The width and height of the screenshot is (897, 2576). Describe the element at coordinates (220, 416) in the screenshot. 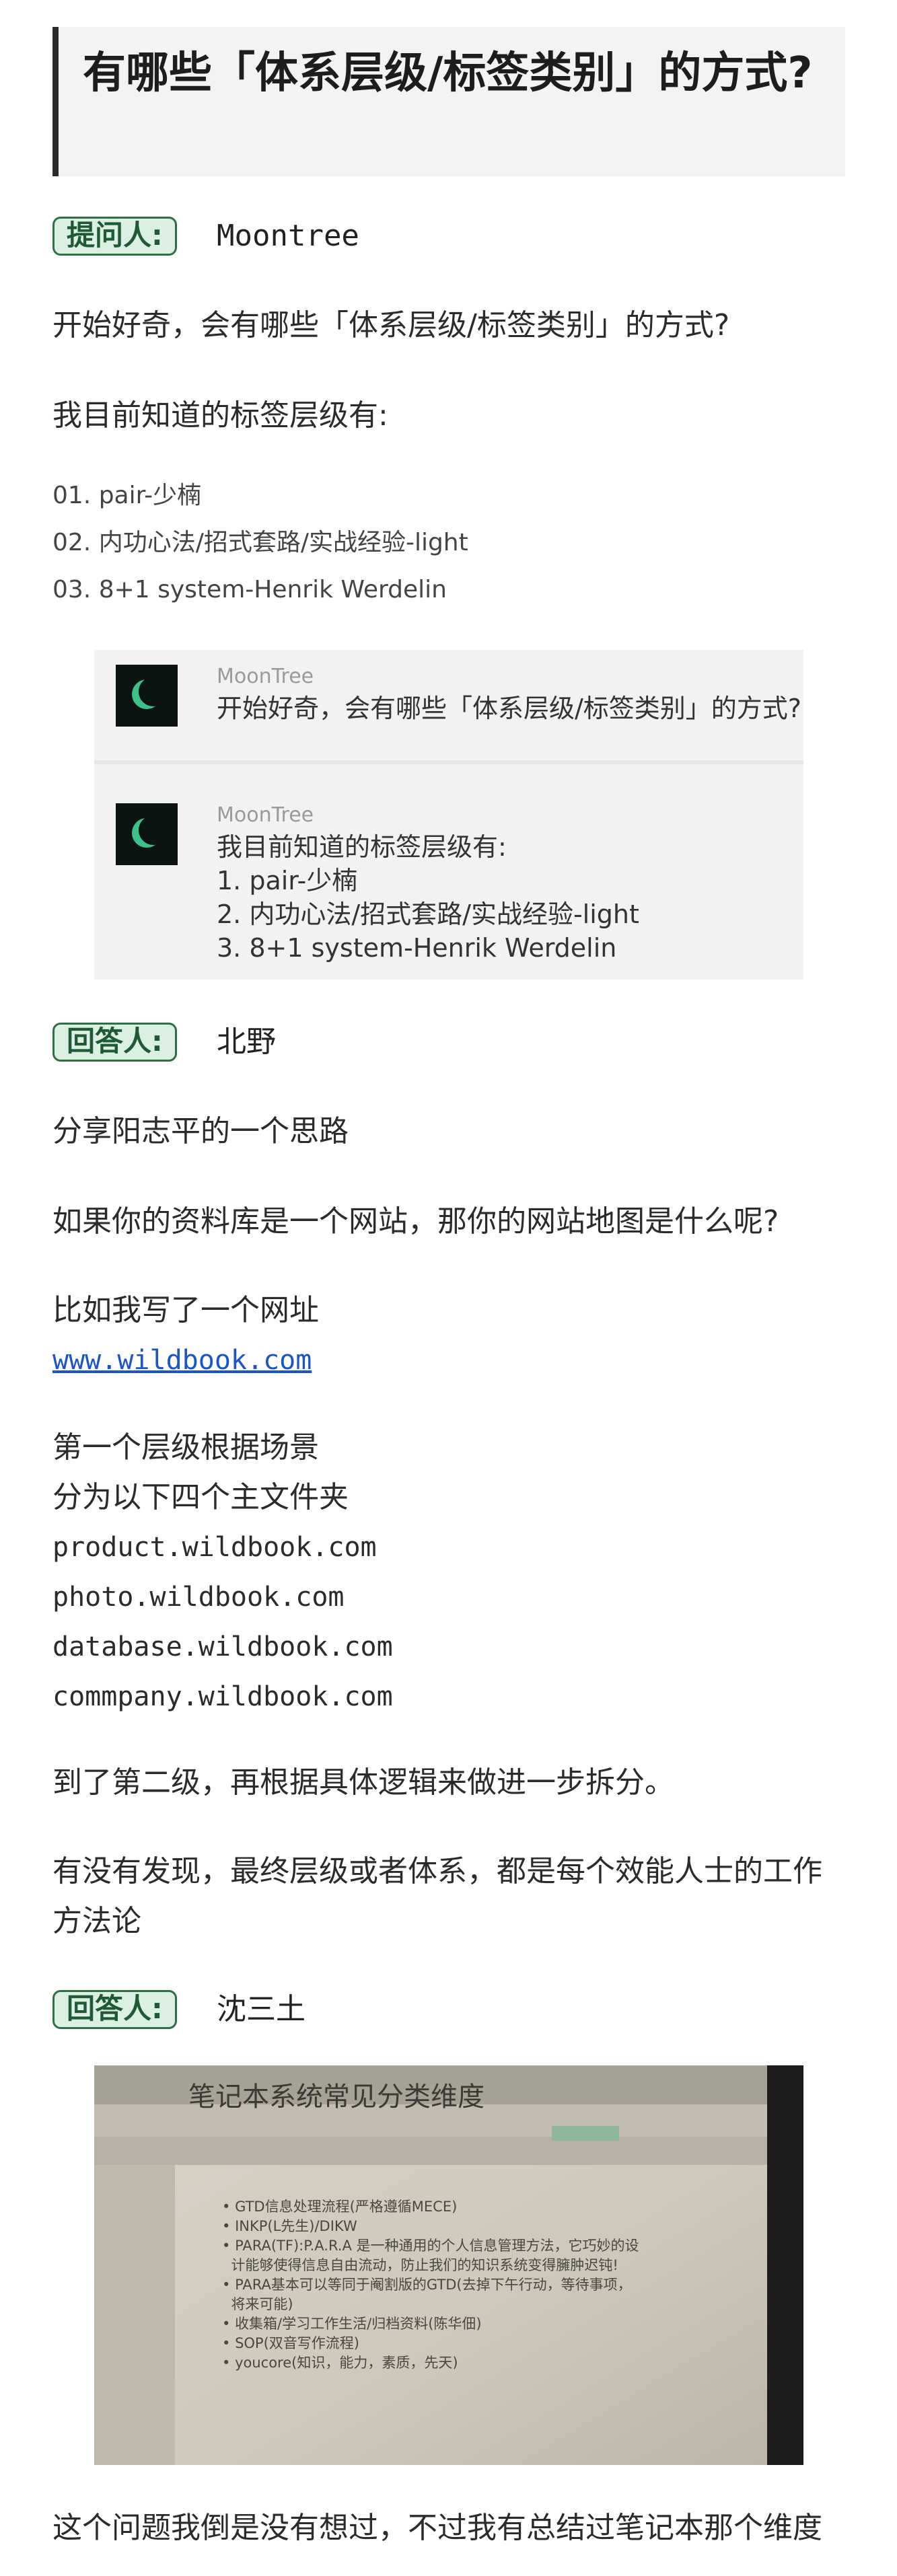

I see `question-known-label: 我目前知道的标签层级有:` at that location.